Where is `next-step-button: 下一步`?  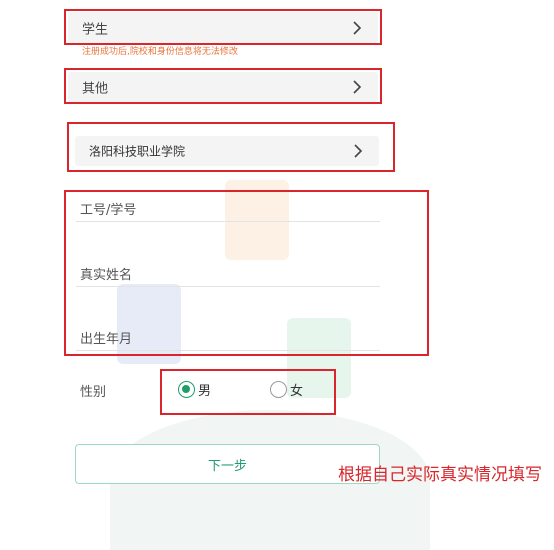 next-step-button: 下一步 is located at coordinates (227, 464).